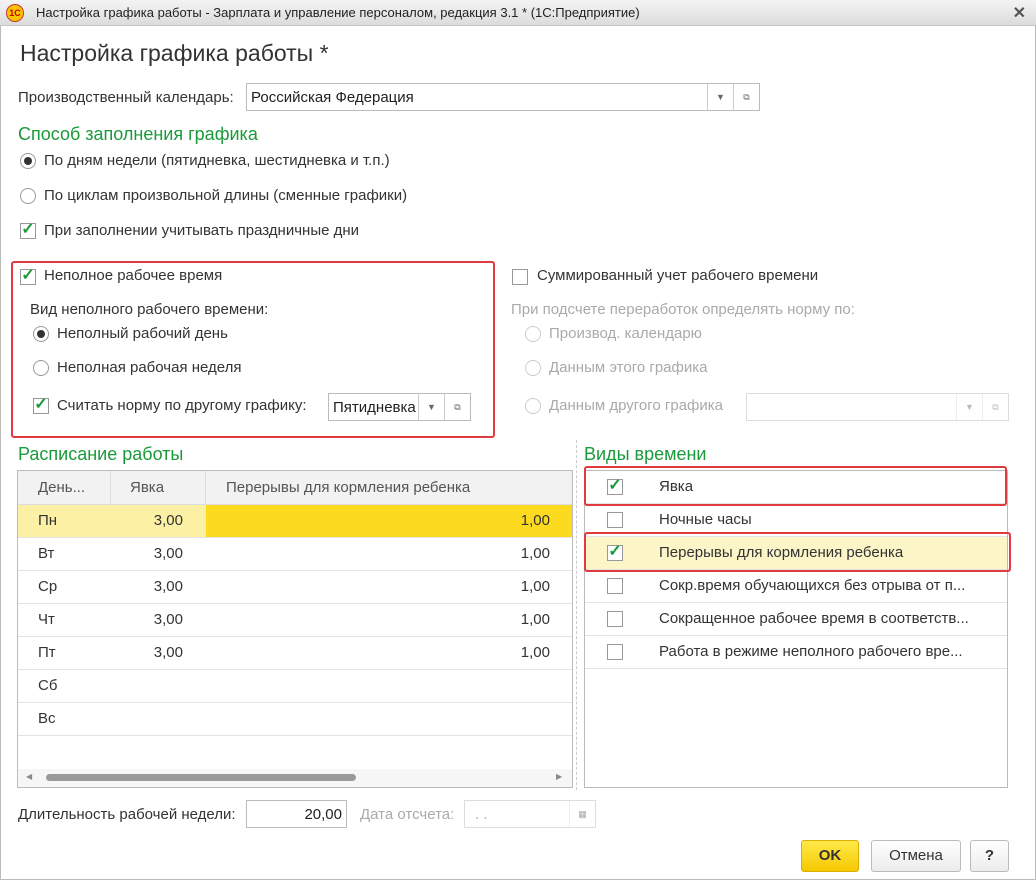 The image size is (1036, 880). What do you see at coordinates (48, 586) in the screenshot?
I see `cell-day: Ср` at bounding box center [48, 586].